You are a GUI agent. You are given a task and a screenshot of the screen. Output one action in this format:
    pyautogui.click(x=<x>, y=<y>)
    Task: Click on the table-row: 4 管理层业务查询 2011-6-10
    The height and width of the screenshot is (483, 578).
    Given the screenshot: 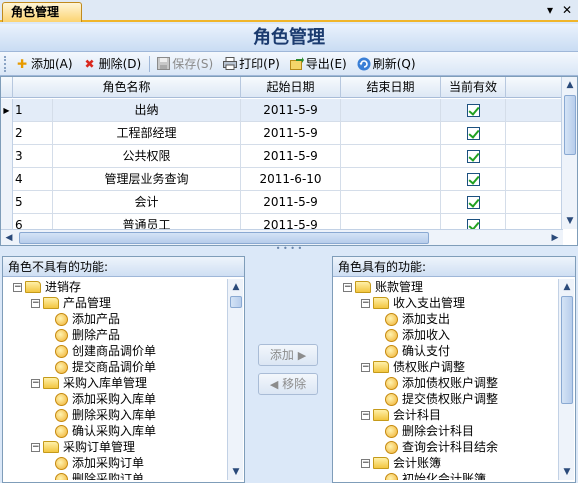 What is the action you would take?
    pyautogui.click(x=282, y=179)
    